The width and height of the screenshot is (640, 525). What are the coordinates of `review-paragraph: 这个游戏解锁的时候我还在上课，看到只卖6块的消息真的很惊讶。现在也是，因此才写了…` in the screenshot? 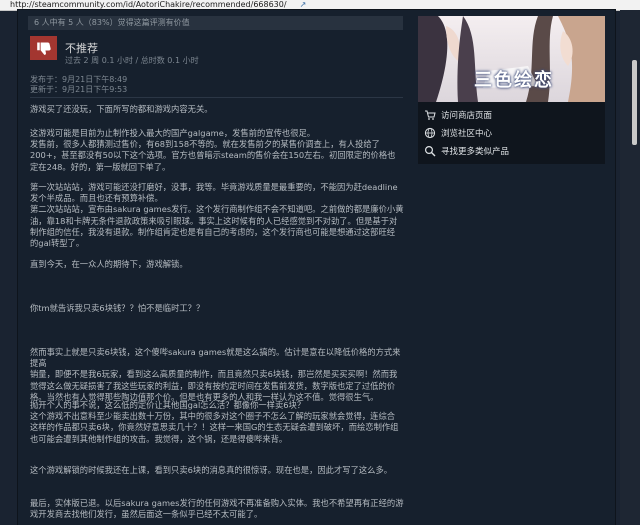 It's located at (211, 470).